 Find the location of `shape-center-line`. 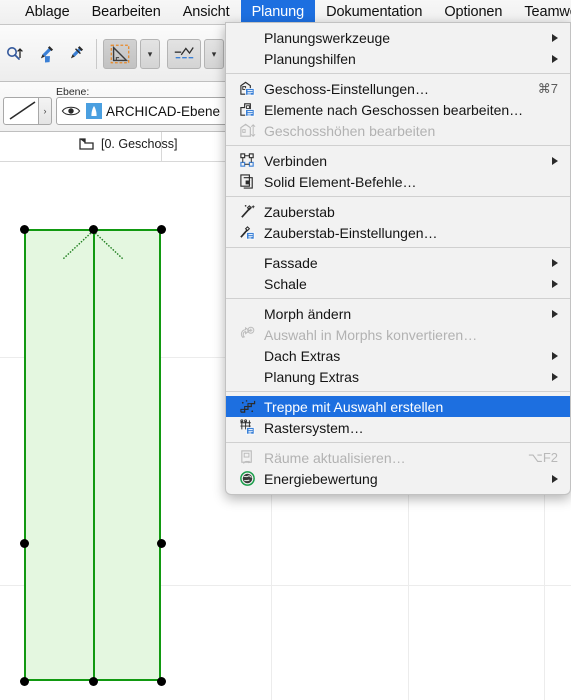

shape-center-line is located at coordinates (94, 455).